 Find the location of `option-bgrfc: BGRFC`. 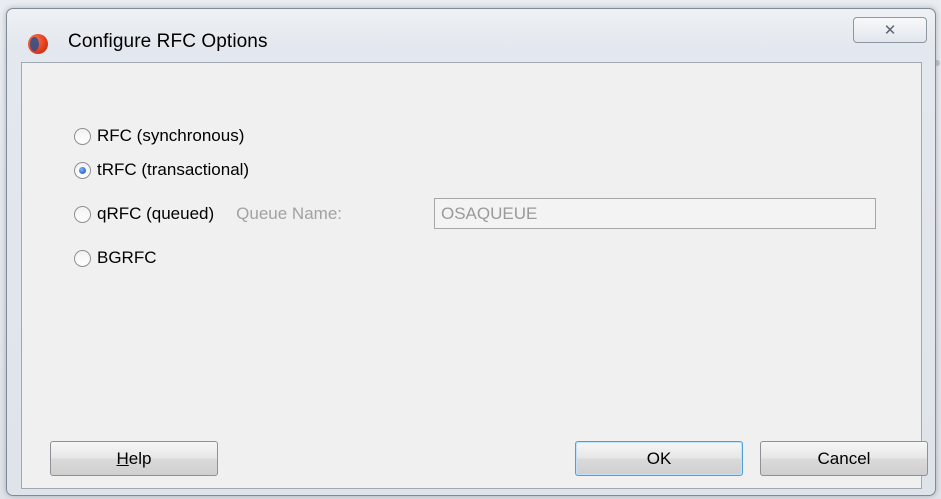

option-bgrfc: BGRFC is located at coordinates (115, 258).